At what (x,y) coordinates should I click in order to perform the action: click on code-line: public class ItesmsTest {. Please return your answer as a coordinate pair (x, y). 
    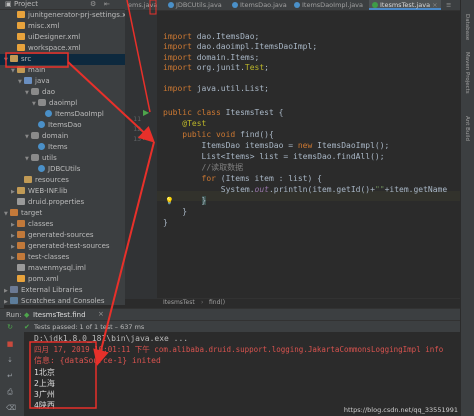
    Looking at the image, I should click on (223, 112).